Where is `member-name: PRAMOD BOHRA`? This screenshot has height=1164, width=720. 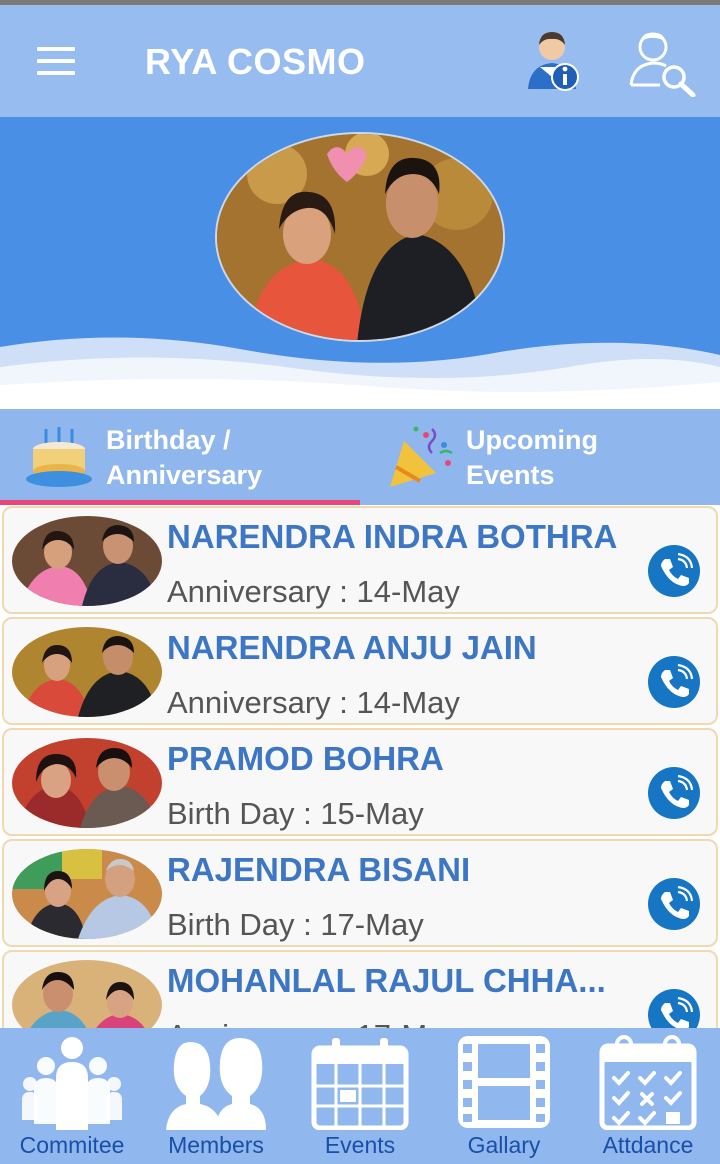 member-name: PRAMOD BOHRA is located at coordinates (305, 758).